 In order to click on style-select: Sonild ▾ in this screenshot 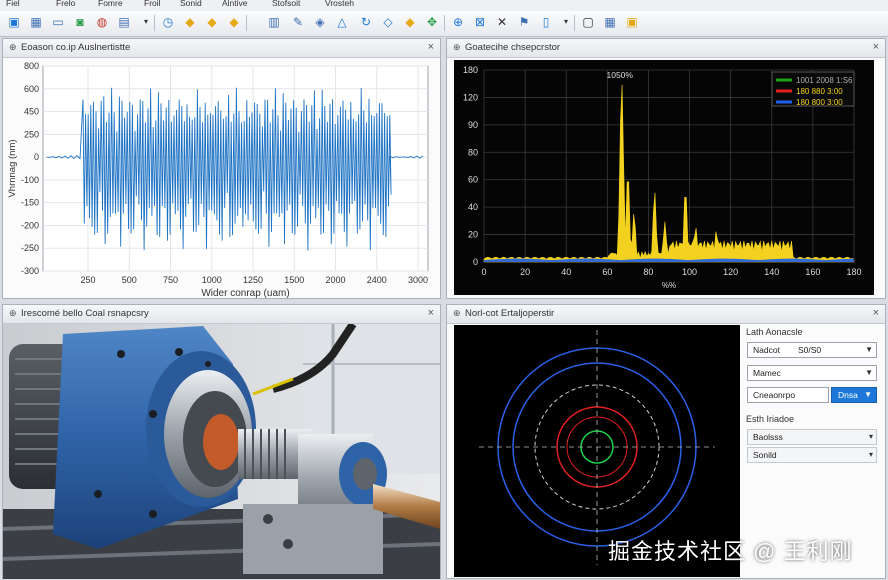, I will do `click(812, 455)`.